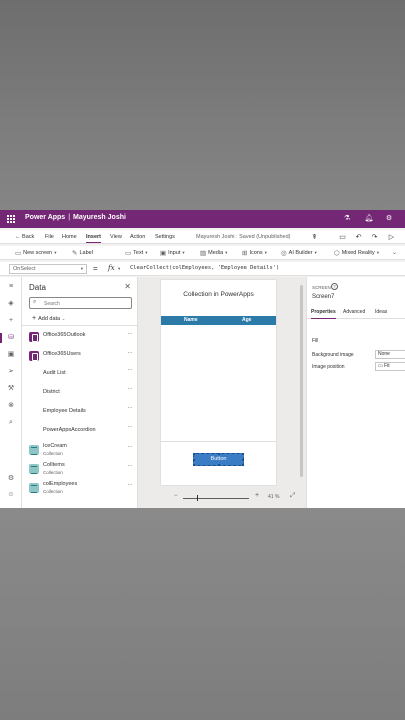  Describe the element at coordinates (165, 237) in the screenshot. I see `menu-settings: Settings` at that location.